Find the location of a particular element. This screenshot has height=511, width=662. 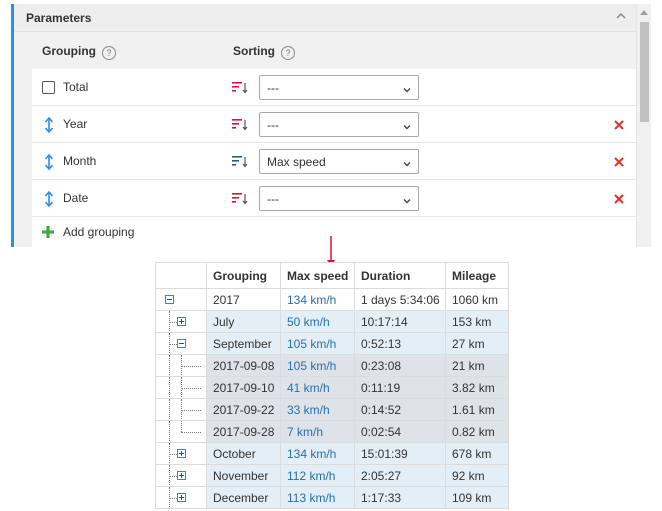

duration-cell: 2:05:27 is located at coordinates (400, 475).